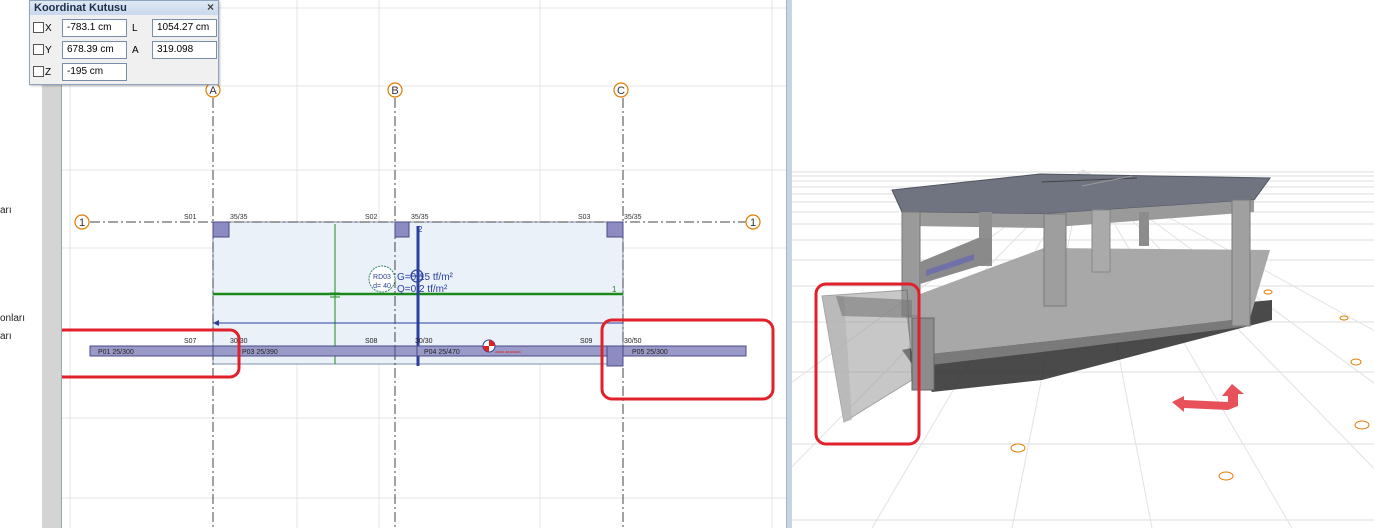 This screenshot has height=528, width=1374. Describe the element at coordinates (508, 351) in the screenshot. I see `svg-text: aaaa aaaaaaa` at that location.